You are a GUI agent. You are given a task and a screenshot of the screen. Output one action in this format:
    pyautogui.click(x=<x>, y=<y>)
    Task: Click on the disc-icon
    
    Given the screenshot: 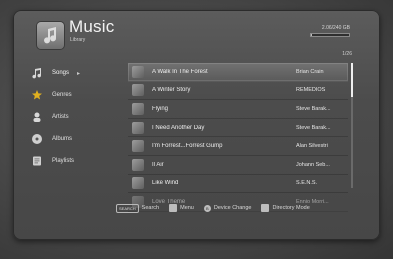 What is the action you would take?
    pyautogui.click(x=37, y=139)
    